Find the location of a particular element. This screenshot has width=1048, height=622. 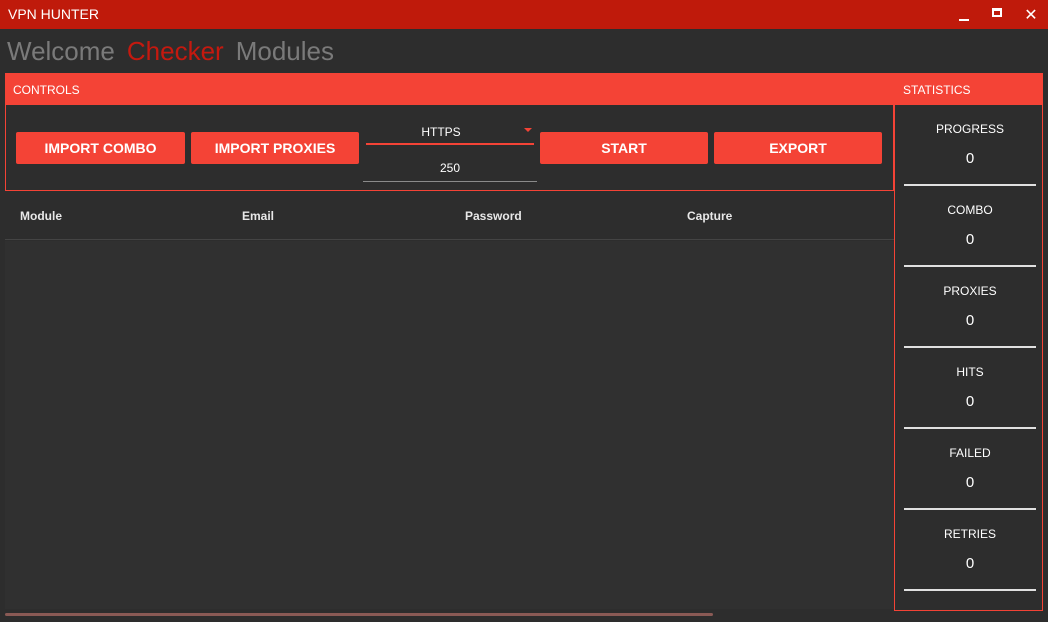

main-nav: Welcome Checker Modules is located at coordinates (170, 52).